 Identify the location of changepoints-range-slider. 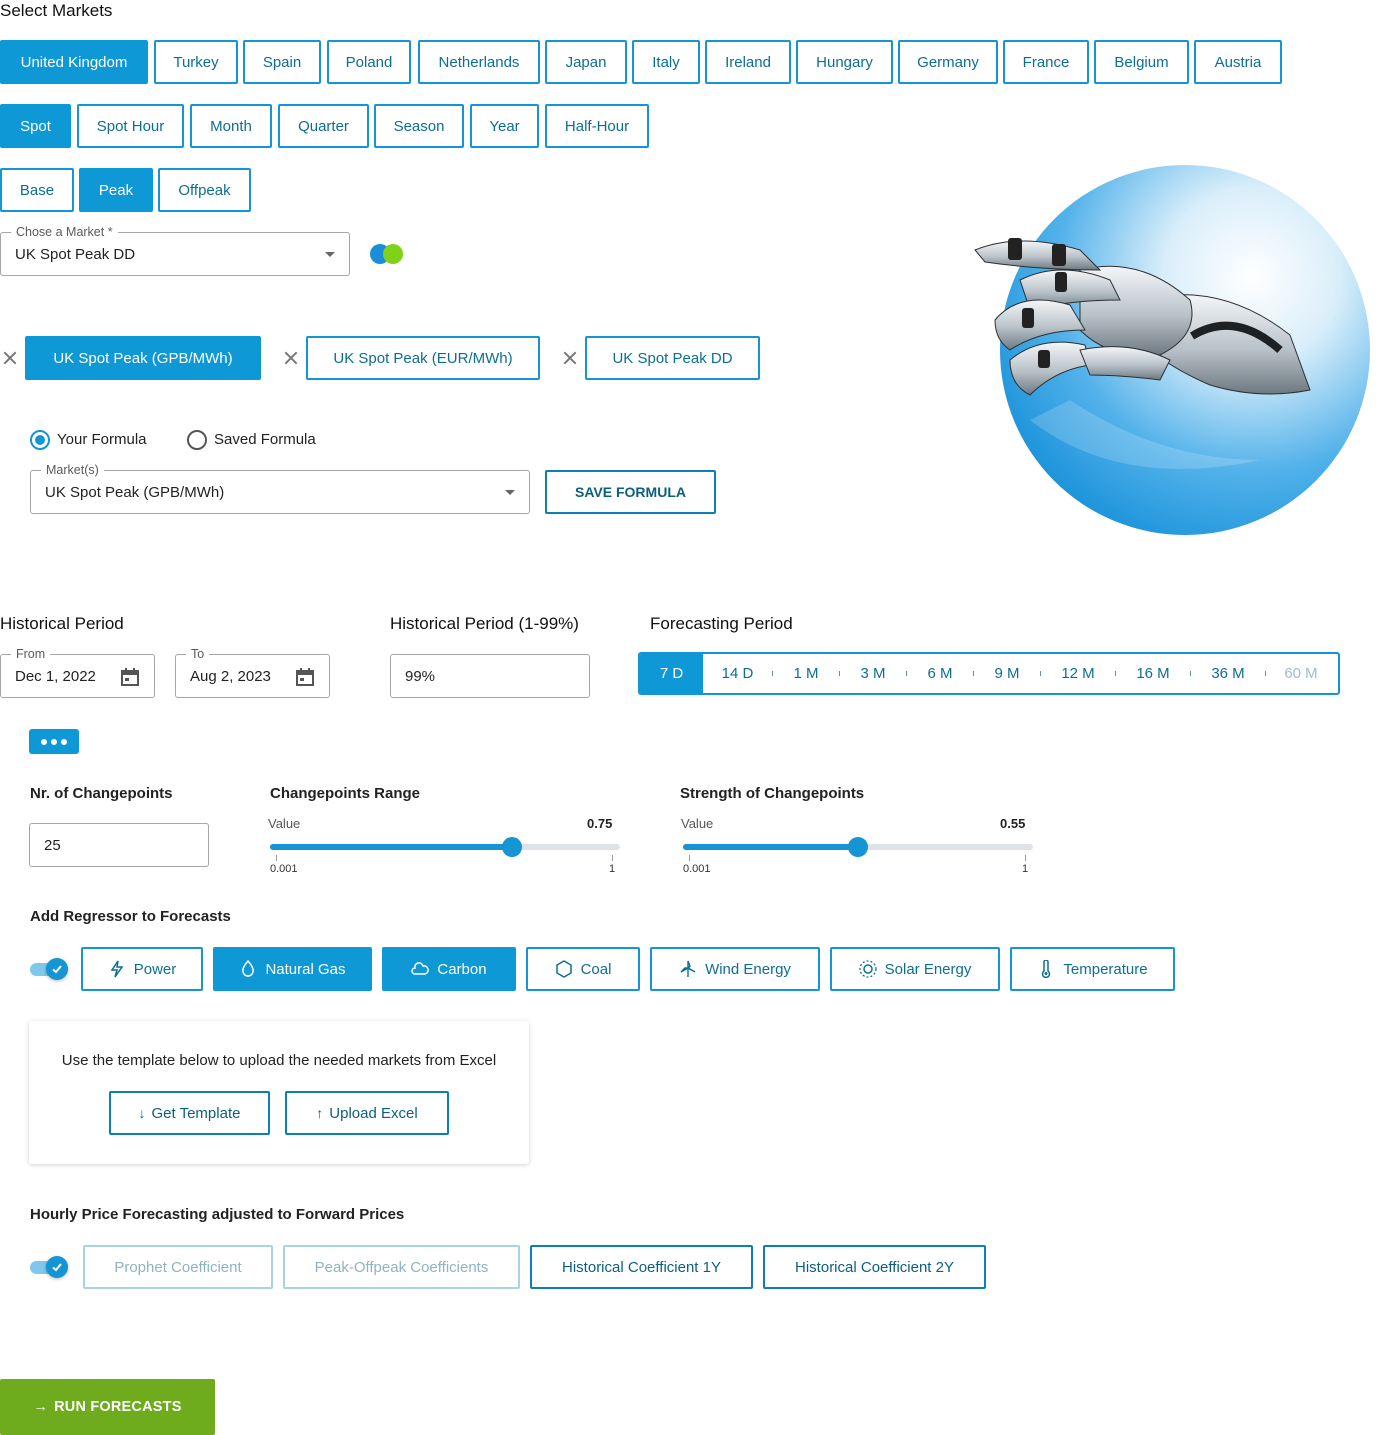
(445, 847).